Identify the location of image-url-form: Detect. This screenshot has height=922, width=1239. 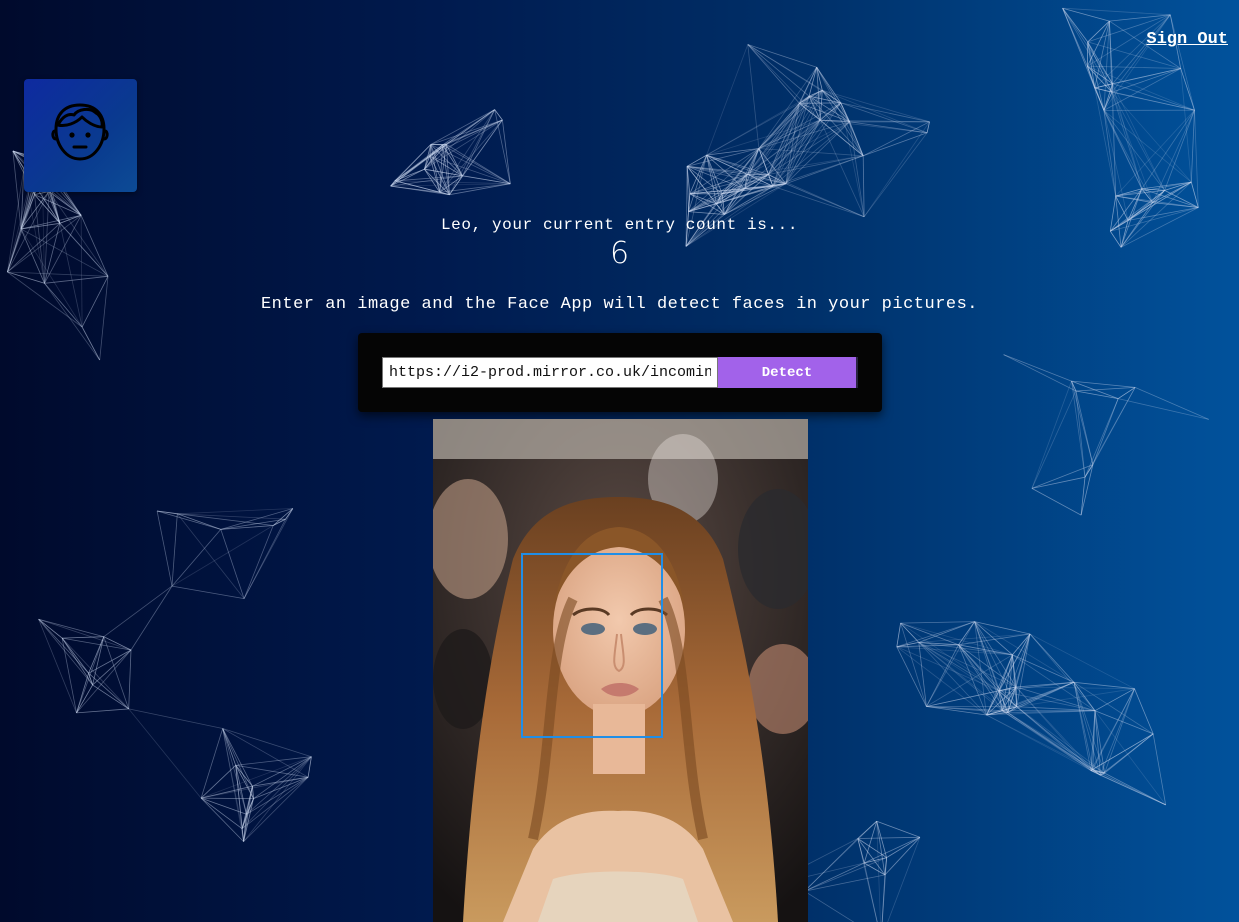
(620, 372).